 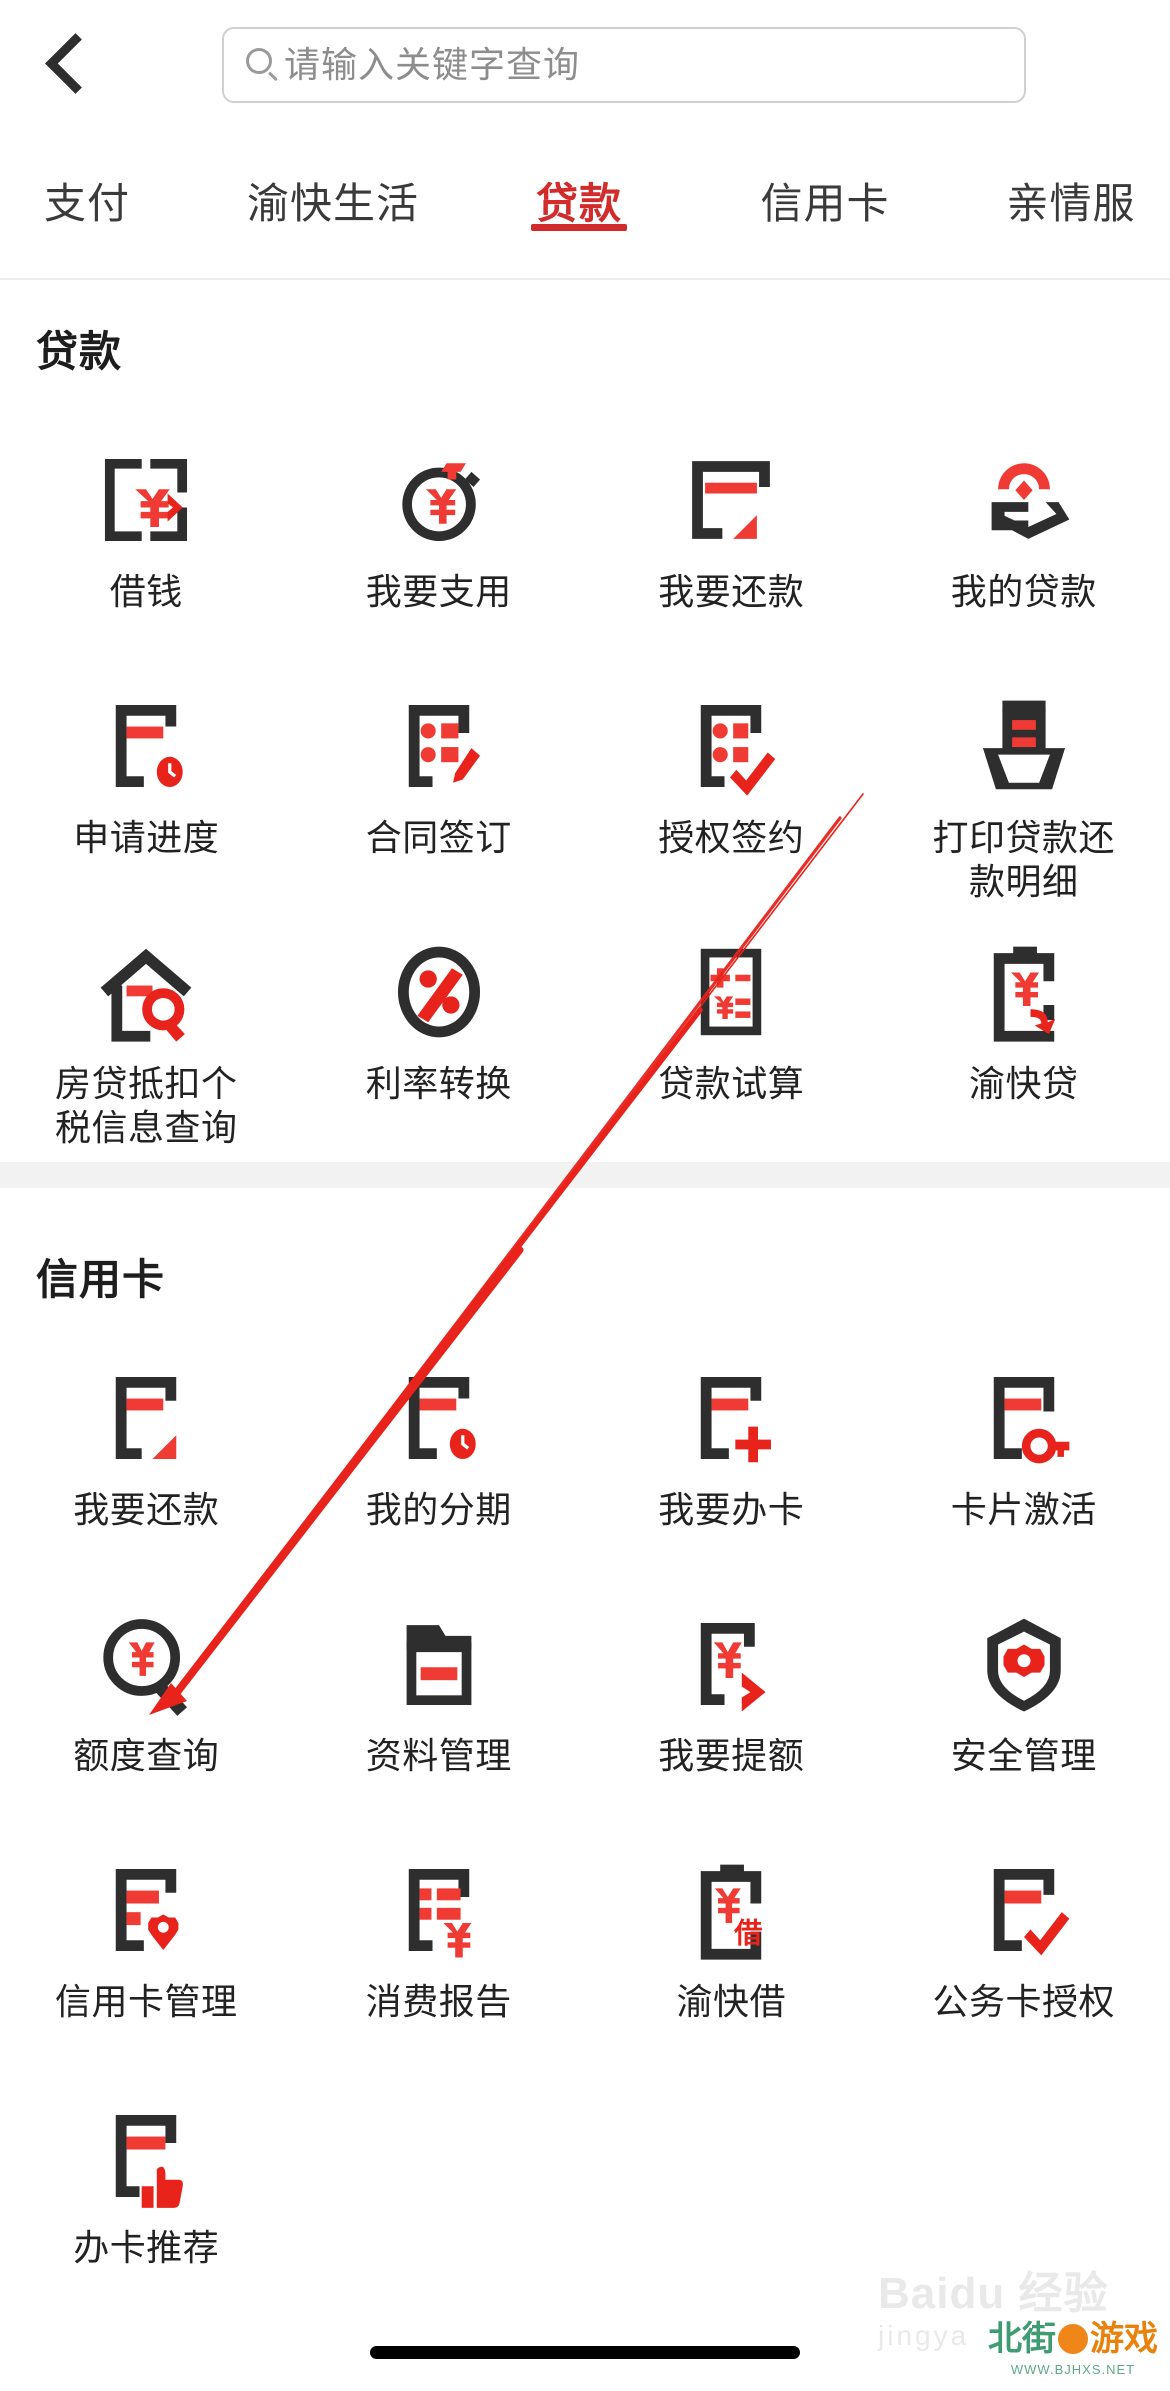 What do you see at coordinates (585, 2352) in the screenshot?
I see `home-indicator` at bounding box center [585, 2352].